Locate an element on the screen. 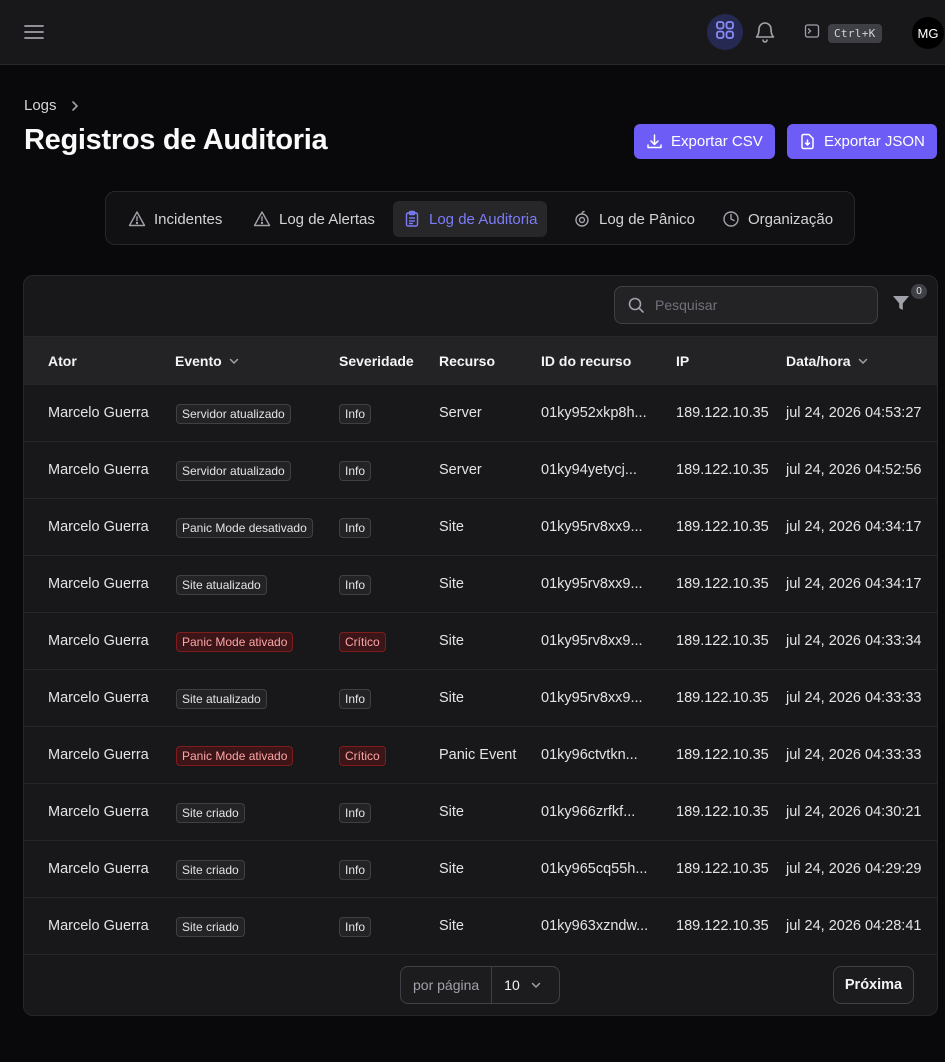  clock-icon is located at coordinates (731, 219).